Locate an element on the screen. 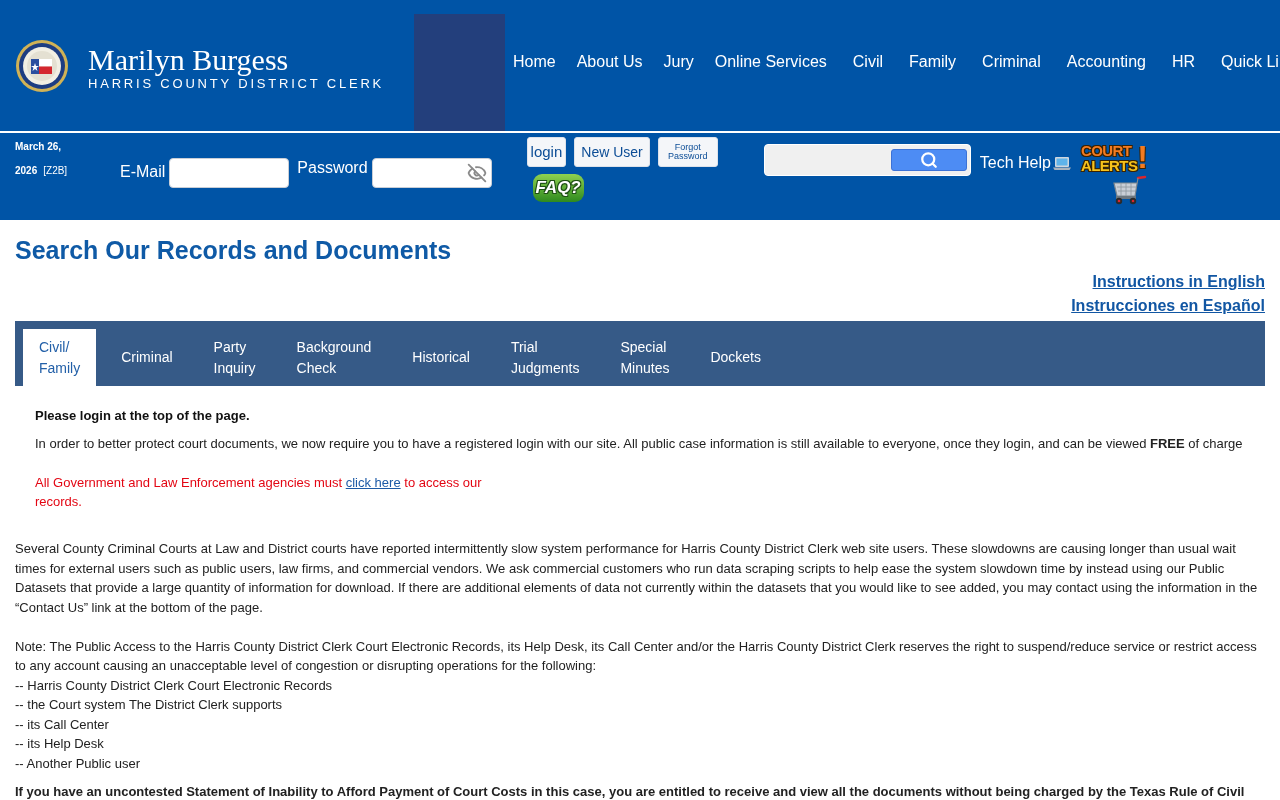 This screenshot has height=800, width=1280. search-tab: Civil/ Family is located at coordinates (60, 357).